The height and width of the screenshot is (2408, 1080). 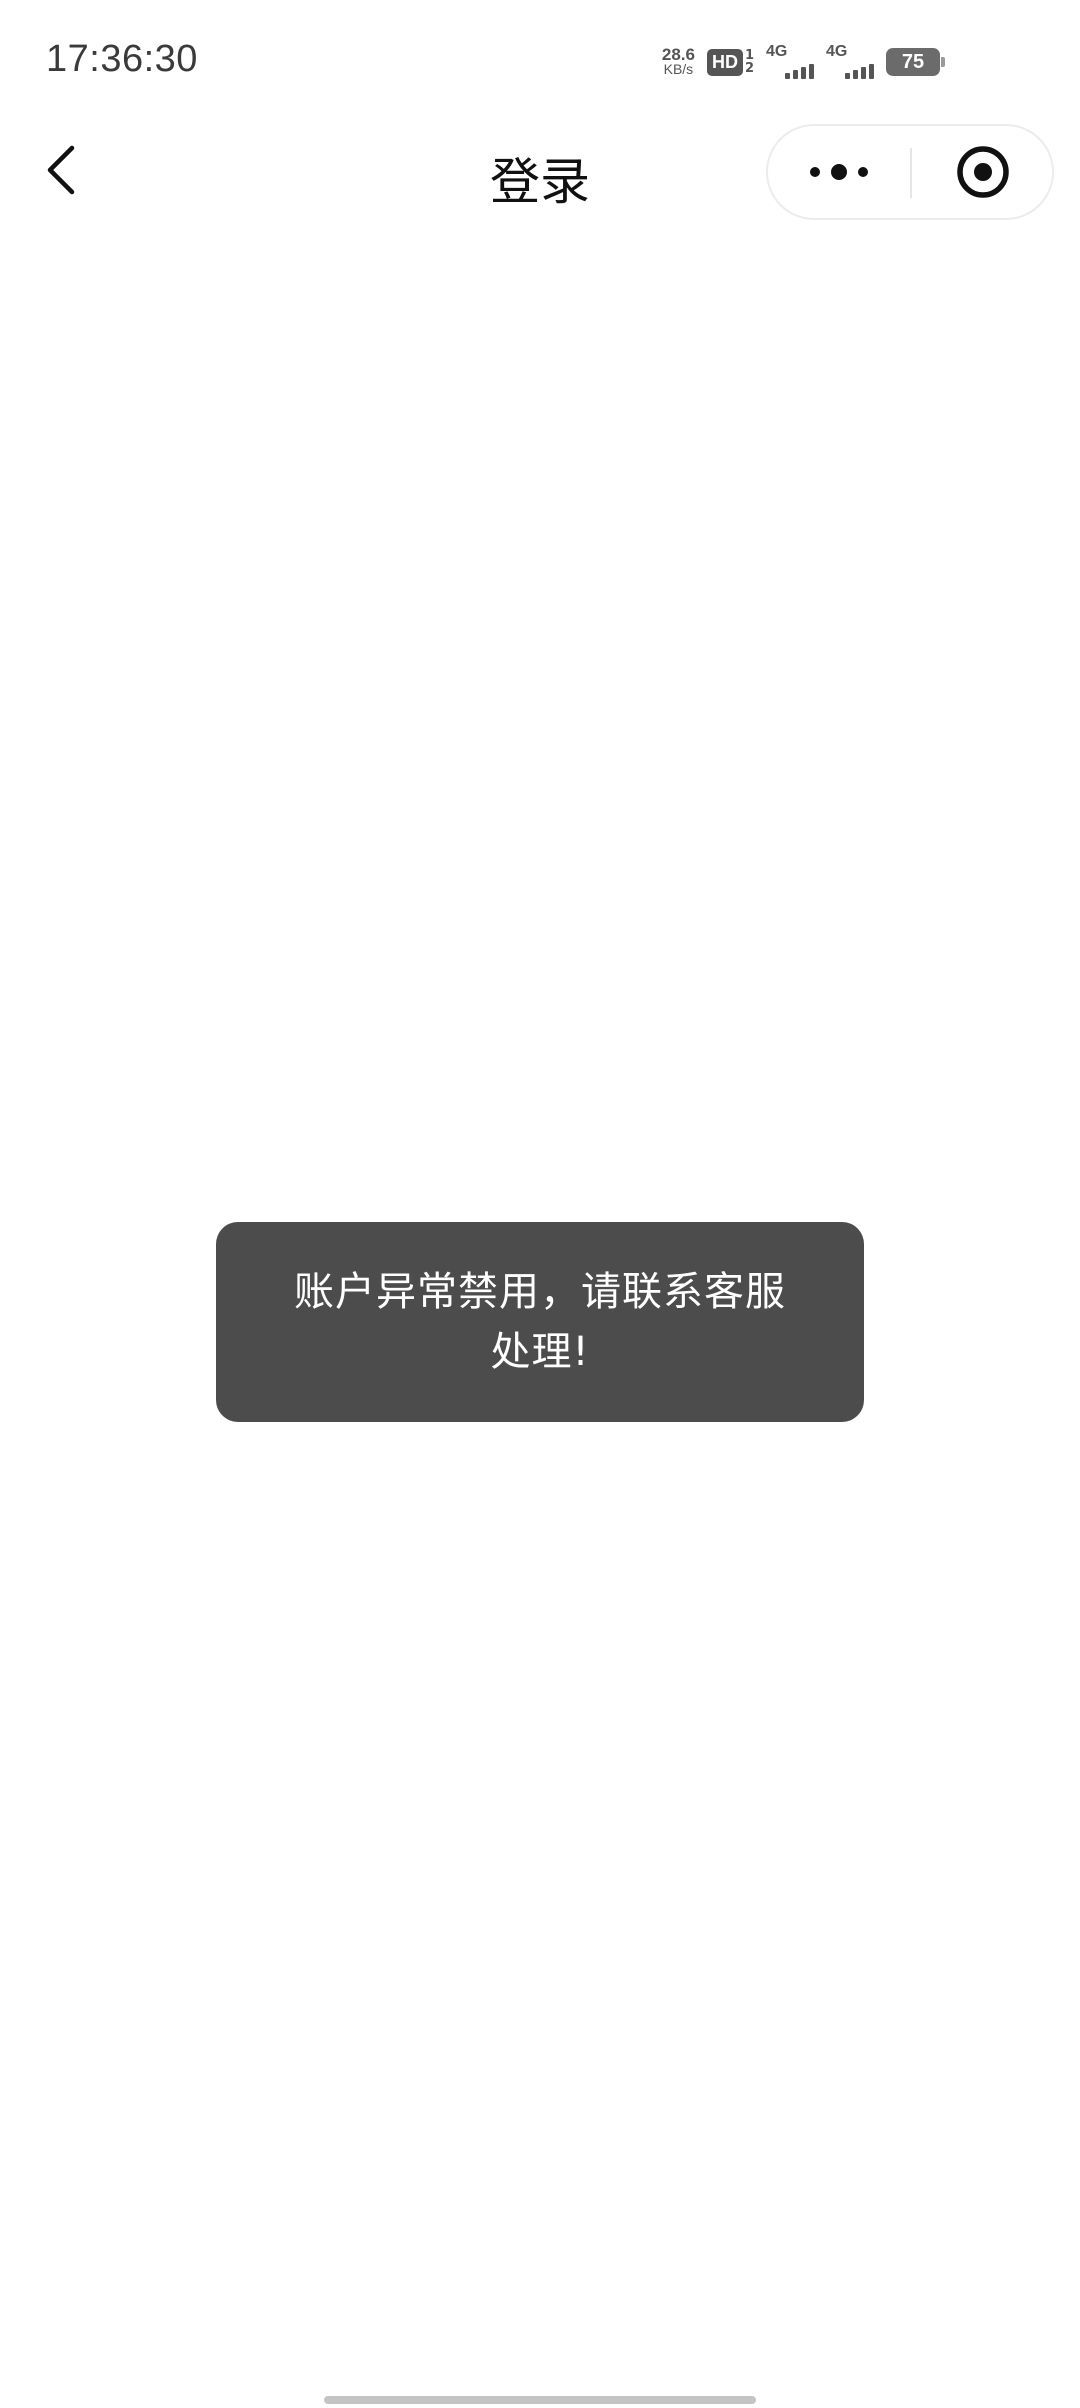 What do you see at coordinates (122, 59) in the screenshot?
I see `status-time: 17:36:30` at bounding box center [122, 59].